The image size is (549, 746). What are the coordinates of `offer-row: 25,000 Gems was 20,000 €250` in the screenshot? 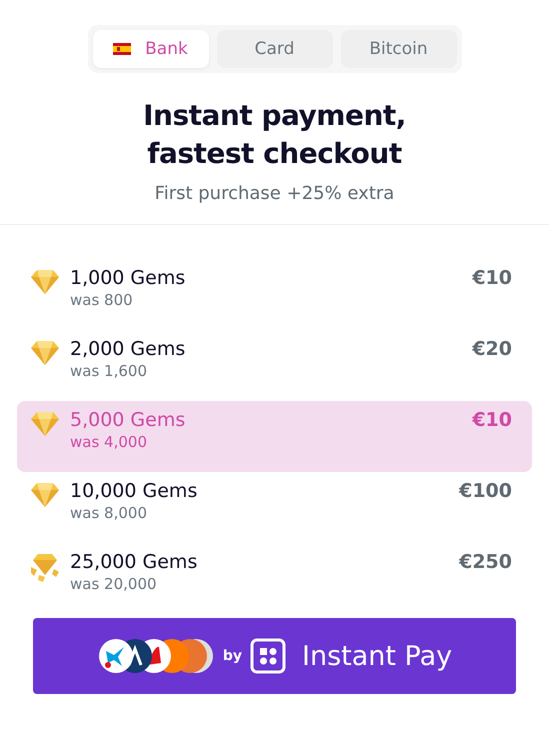 It's located at (274, 578).